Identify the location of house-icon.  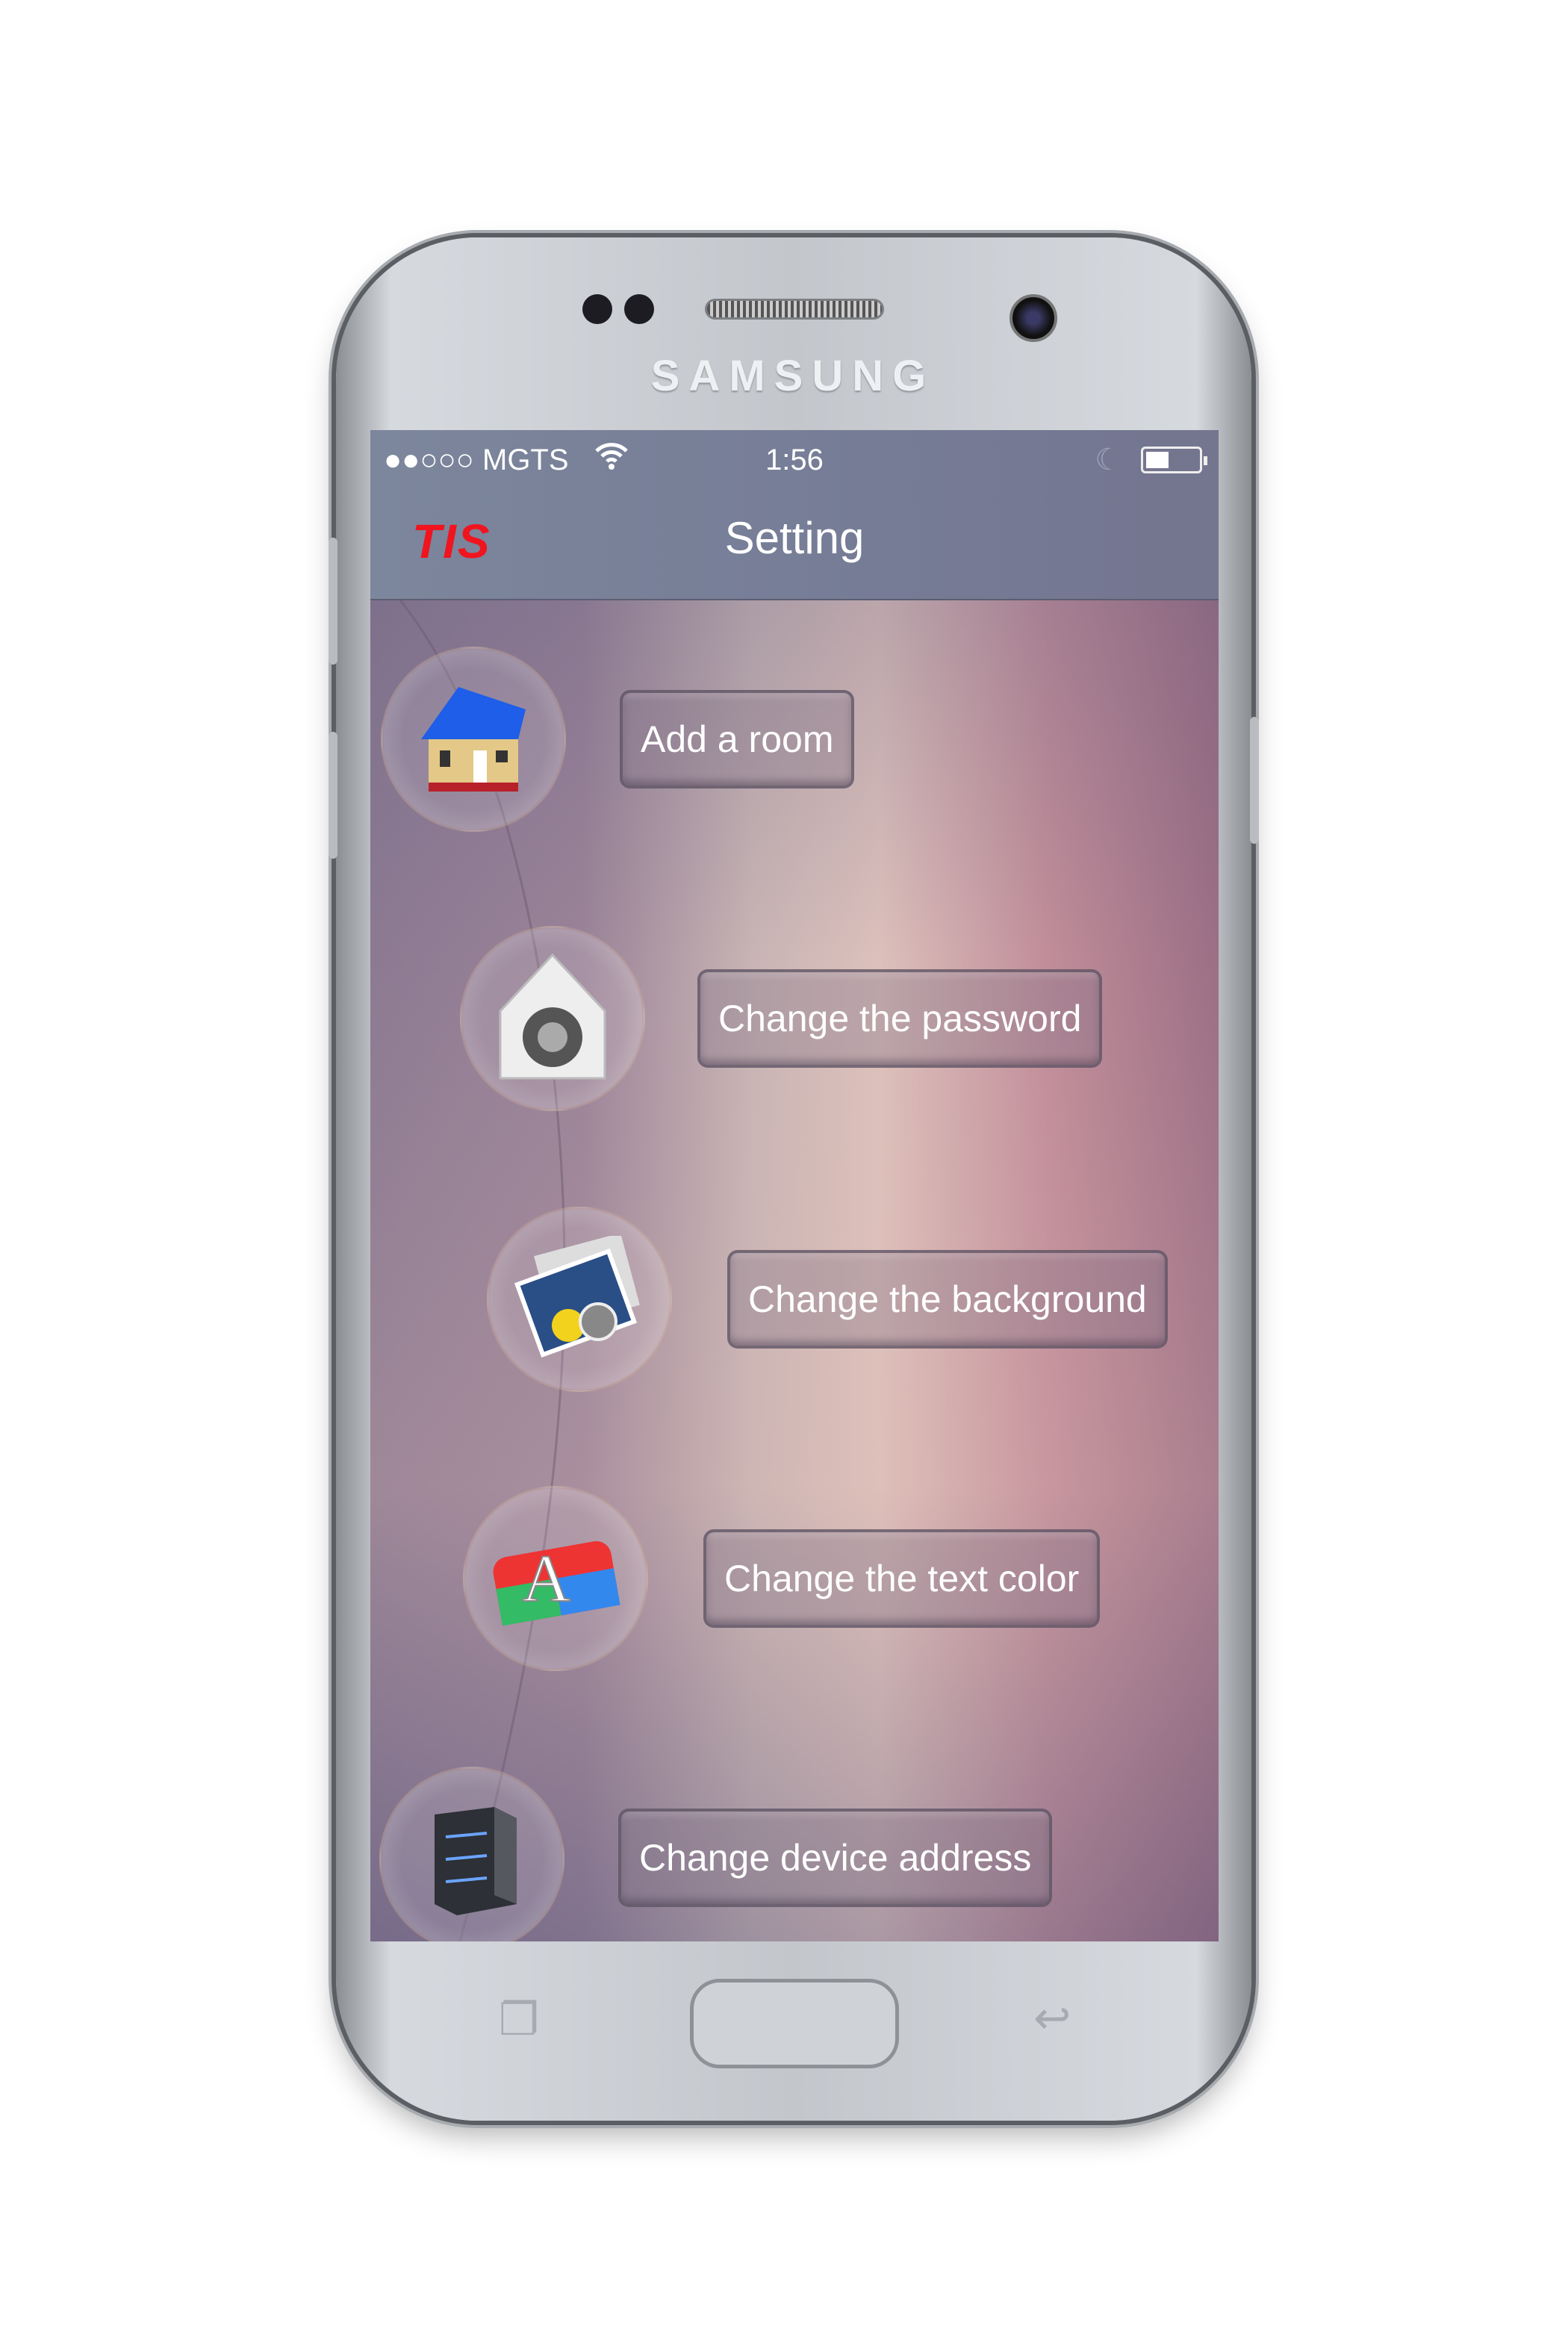
(473, 739).